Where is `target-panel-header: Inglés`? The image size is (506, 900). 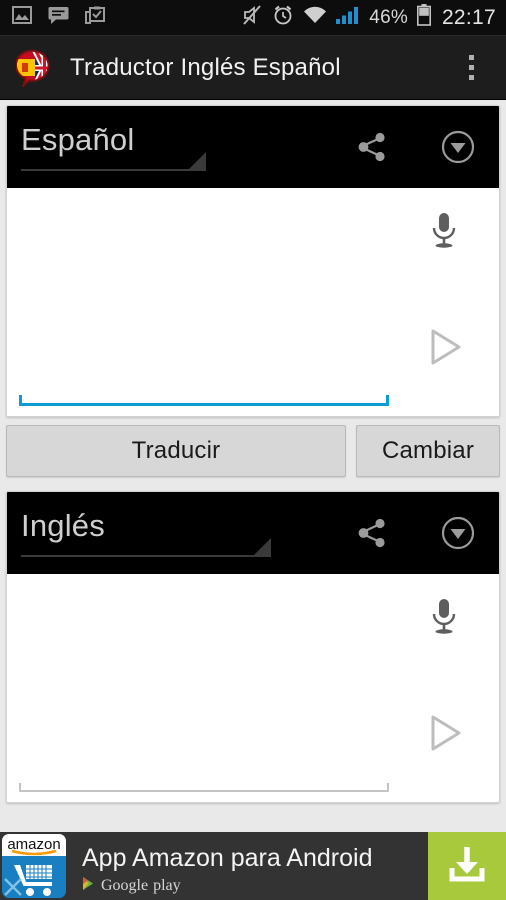
target-panel-header: Inglés is located at coordinates (253, 533).